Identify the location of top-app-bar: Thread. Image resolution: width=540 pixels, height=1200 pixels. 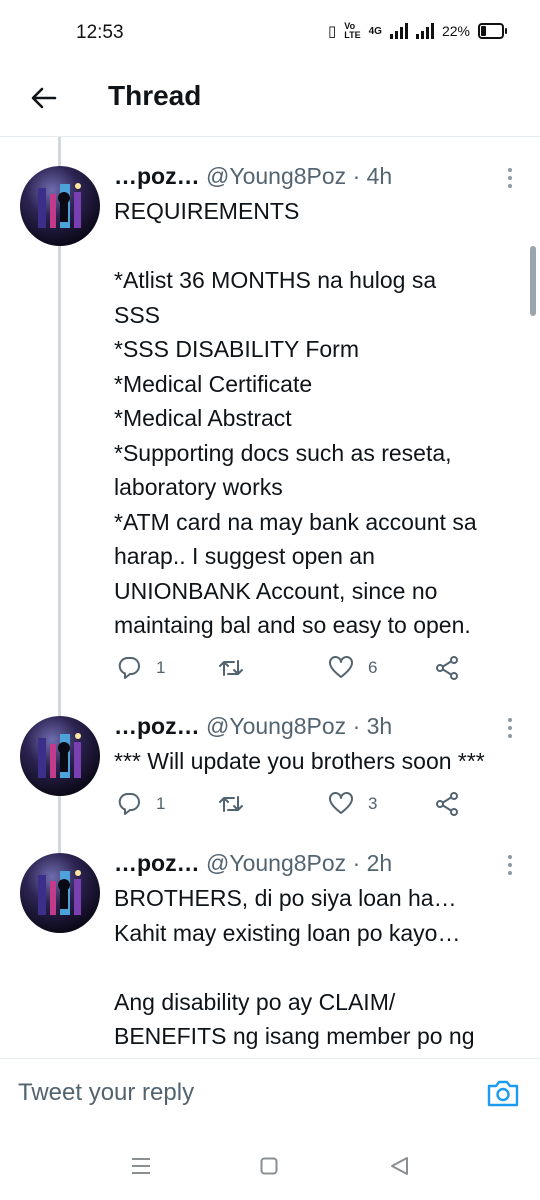
(270, 101).